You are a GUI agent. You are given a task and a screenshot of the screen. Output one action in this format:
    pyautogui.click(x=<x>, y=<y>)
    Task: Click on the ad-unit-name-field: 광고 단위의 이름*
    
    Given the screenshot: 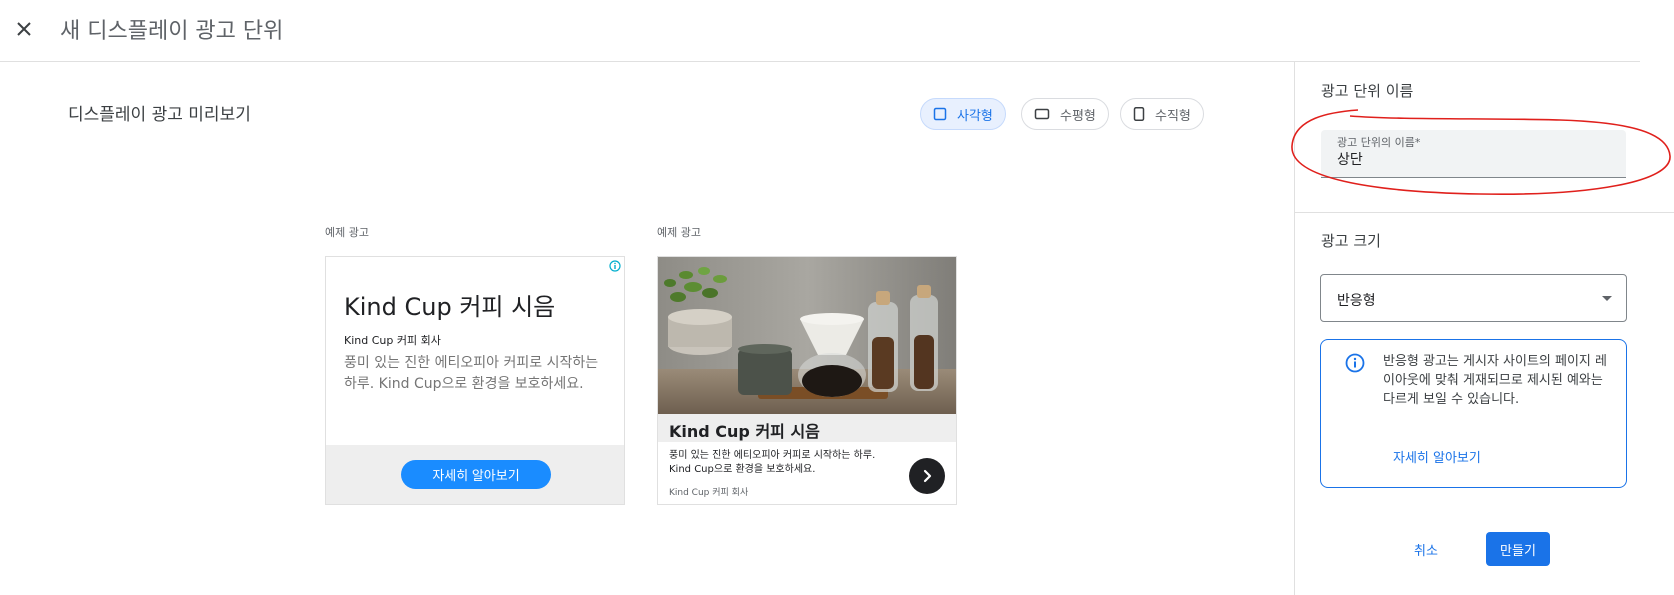 What is the action you would take?
    pyautogui.click(x=1473, y=154)
    